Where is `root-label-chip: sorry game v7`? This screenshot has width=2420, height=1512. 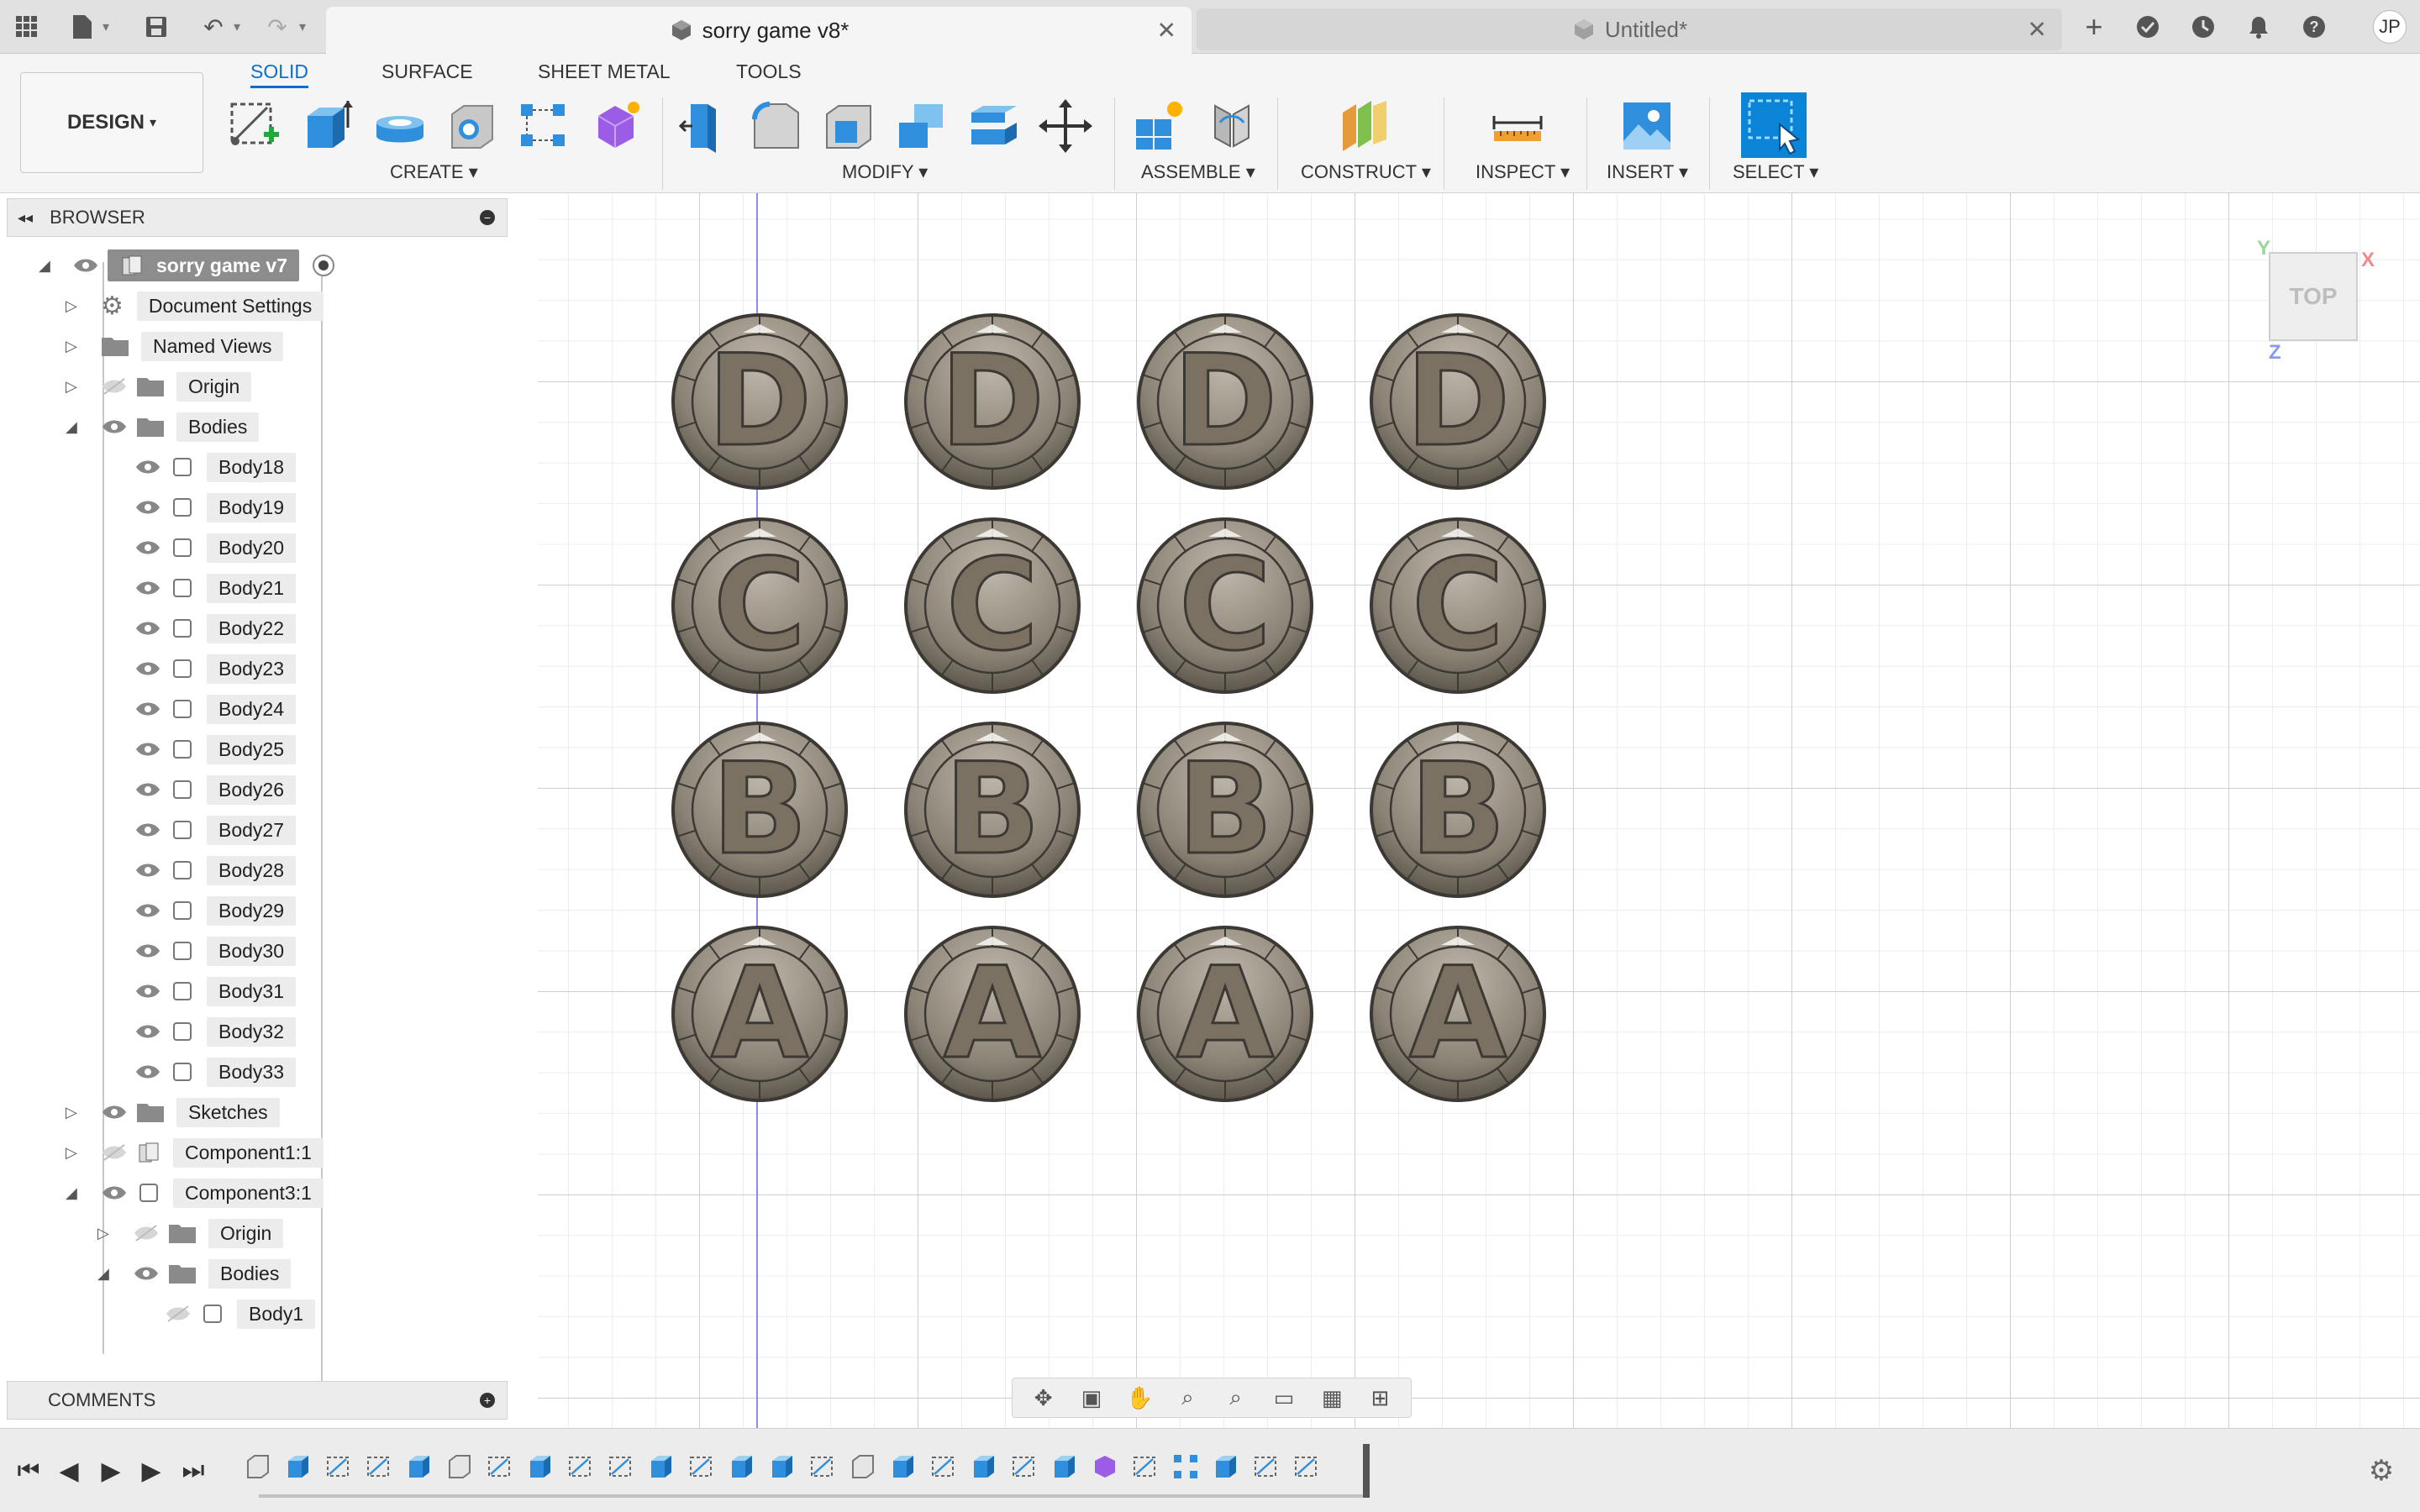 root-label-chip: sorry game v7 is located at coordinates (203, 265).